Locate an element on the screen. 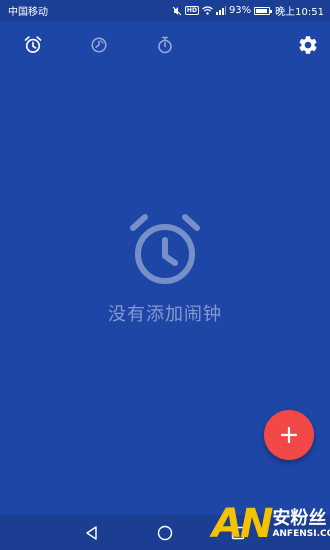 Image resolution: width=330 pixels, height=550 pixels. gear-icon is located at coordinates (308, 45).